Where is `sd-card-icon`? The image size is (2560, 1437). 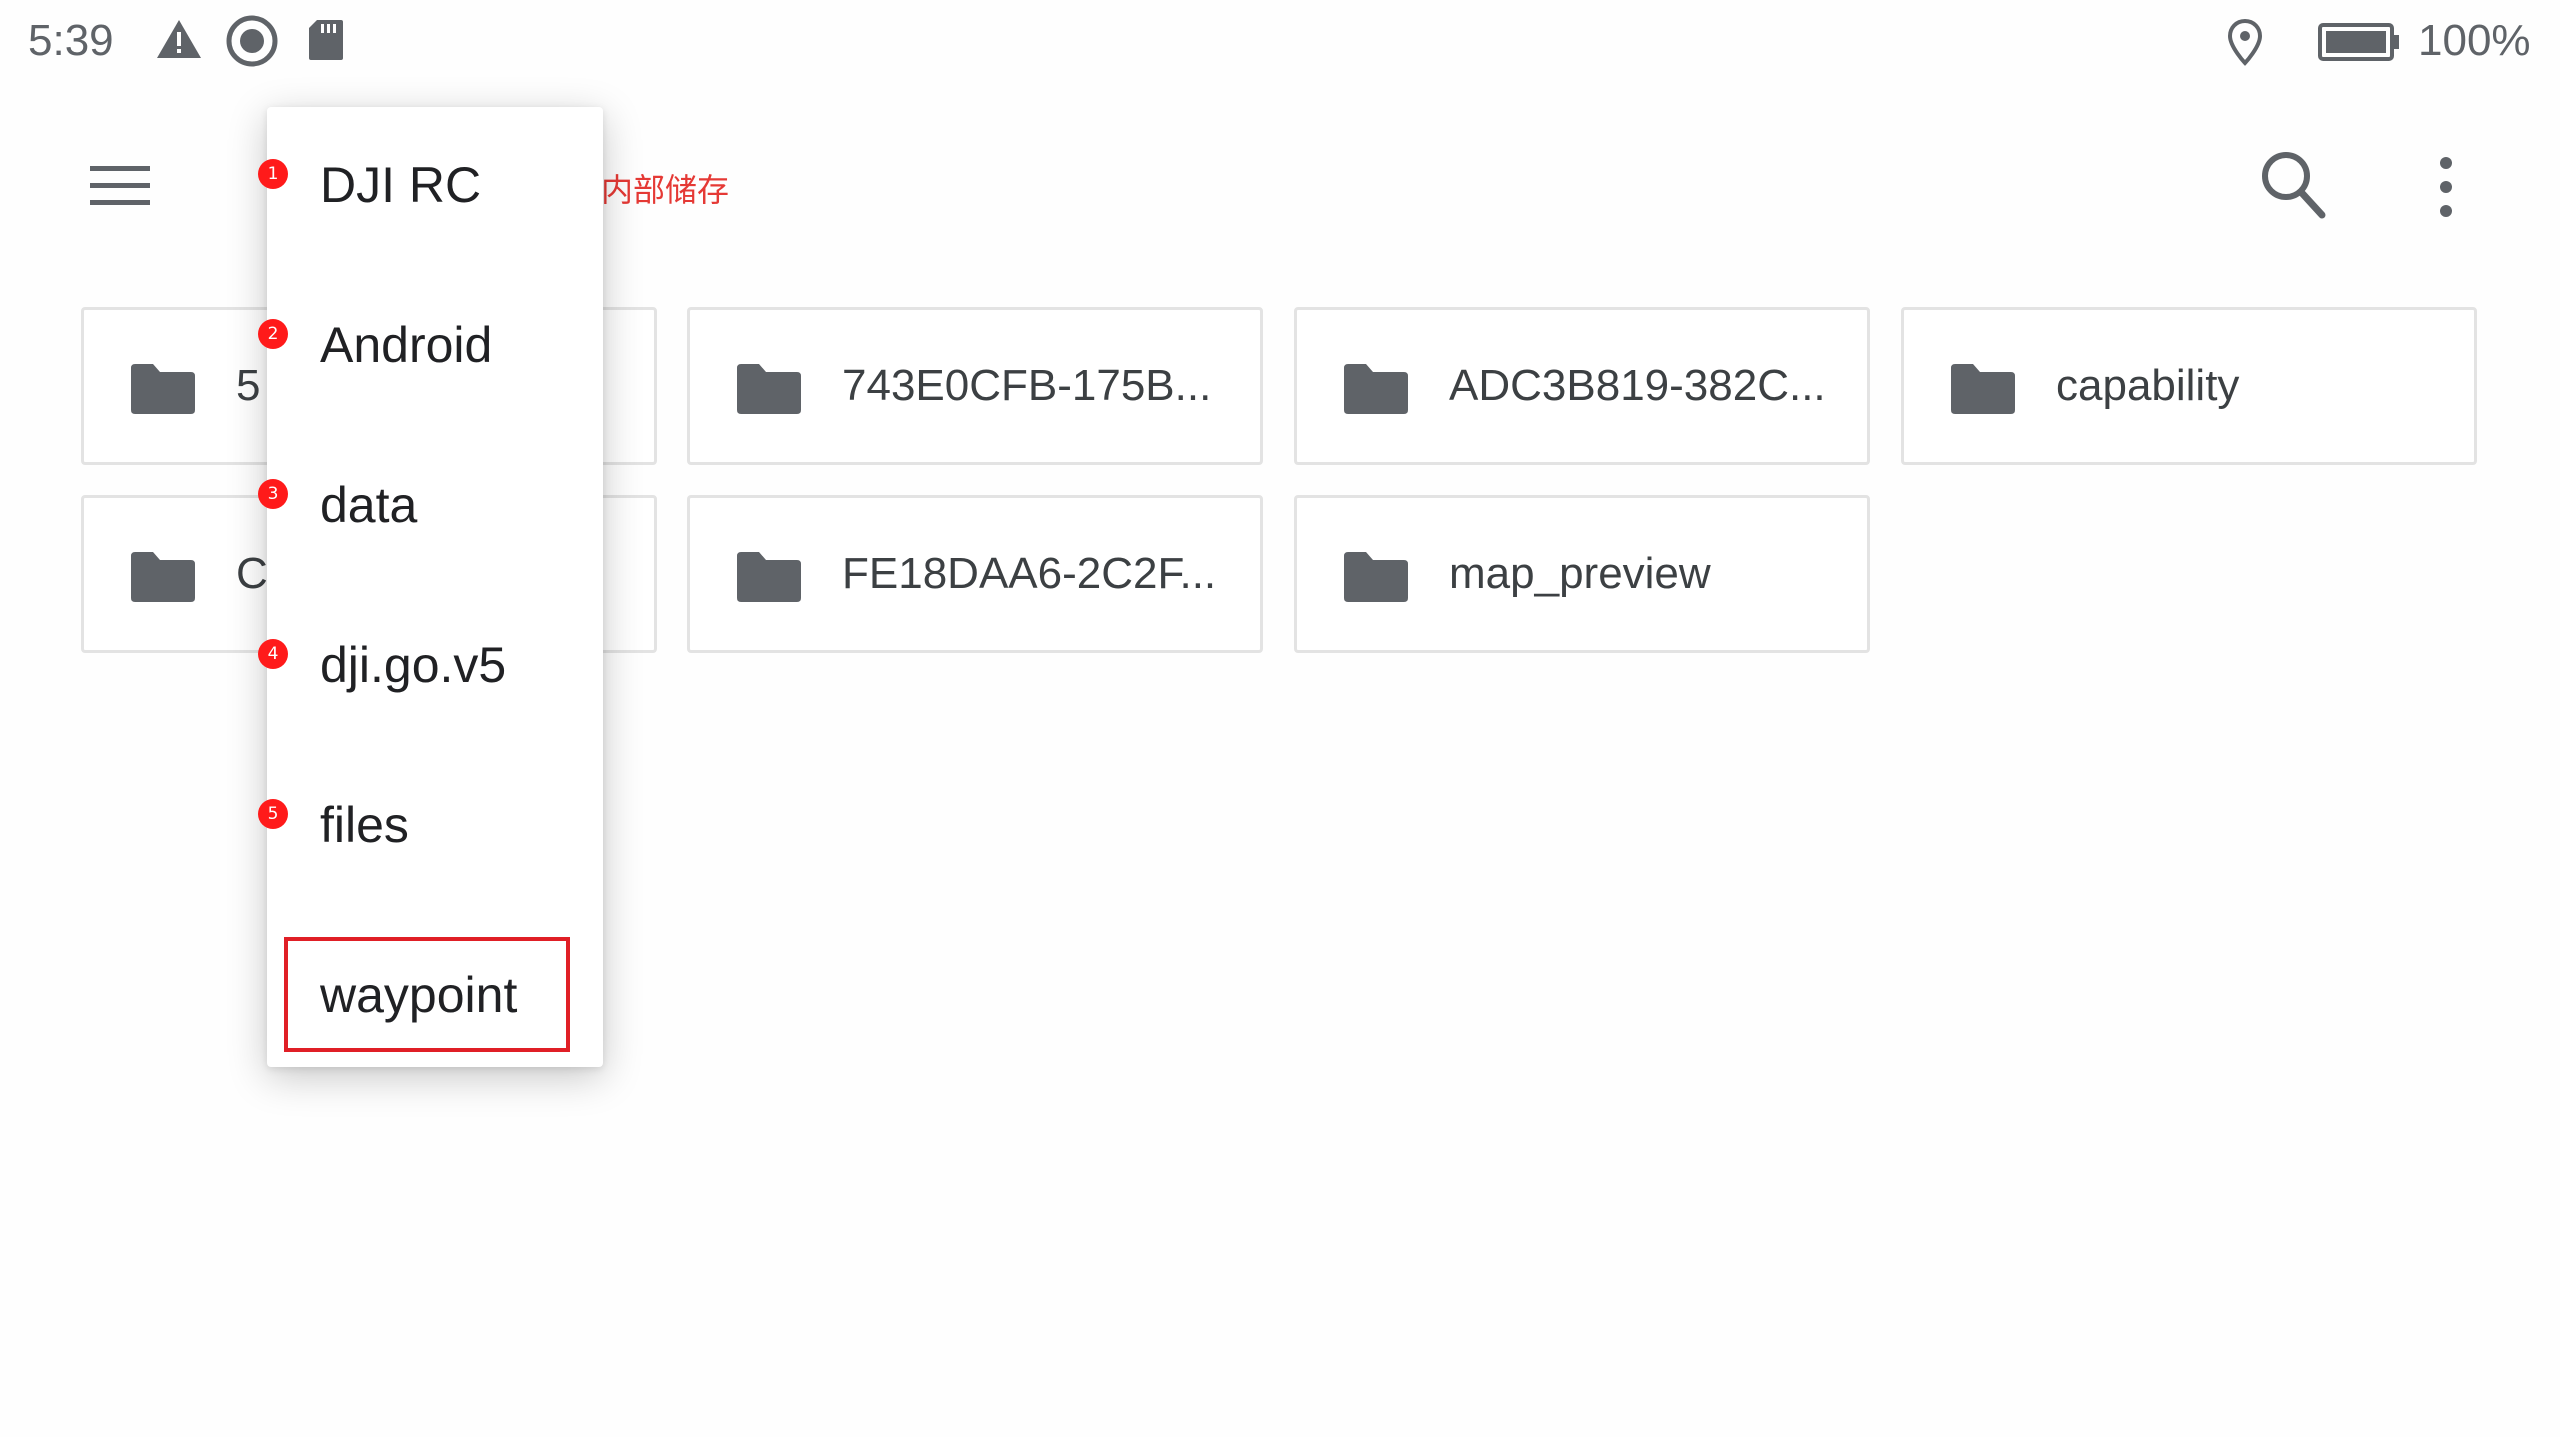
sd-card-icon is located at coordinates (326, 40).